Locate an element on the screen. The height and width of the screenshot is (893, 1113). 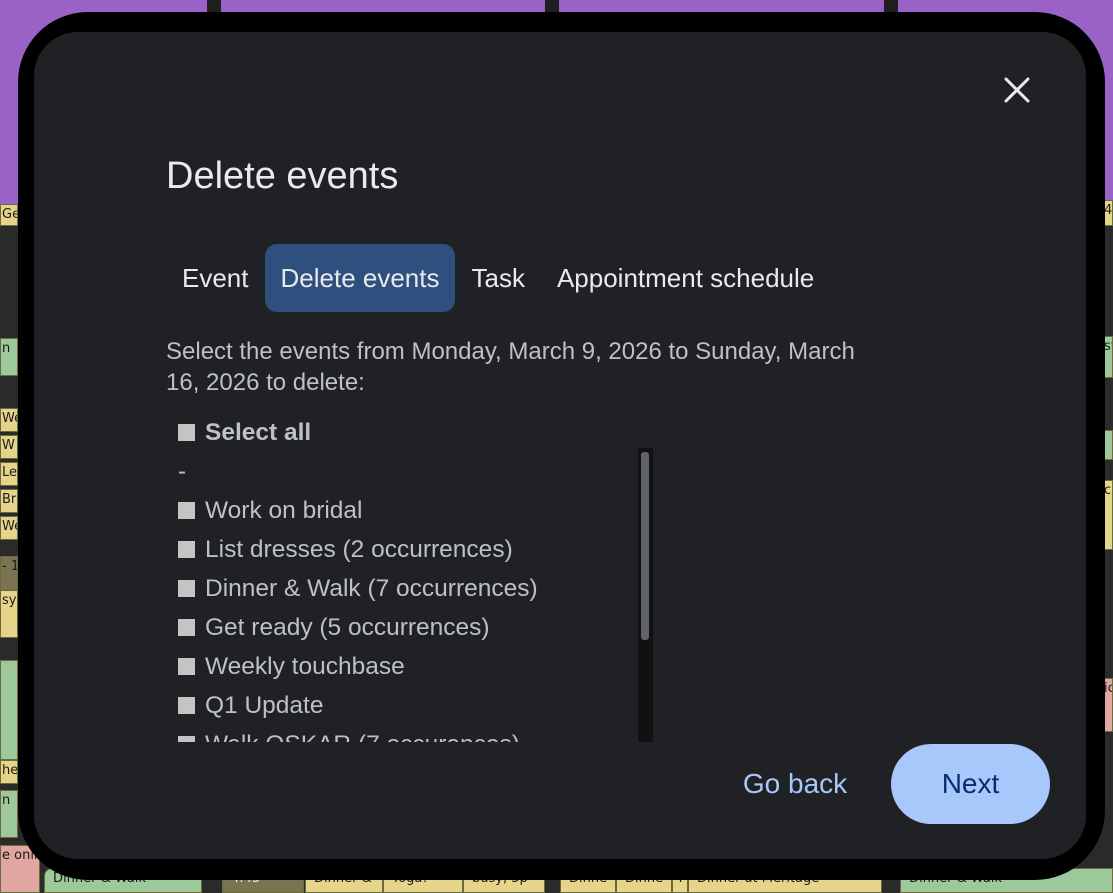
calendar-chip: hed is located at coordinates (9, 772).